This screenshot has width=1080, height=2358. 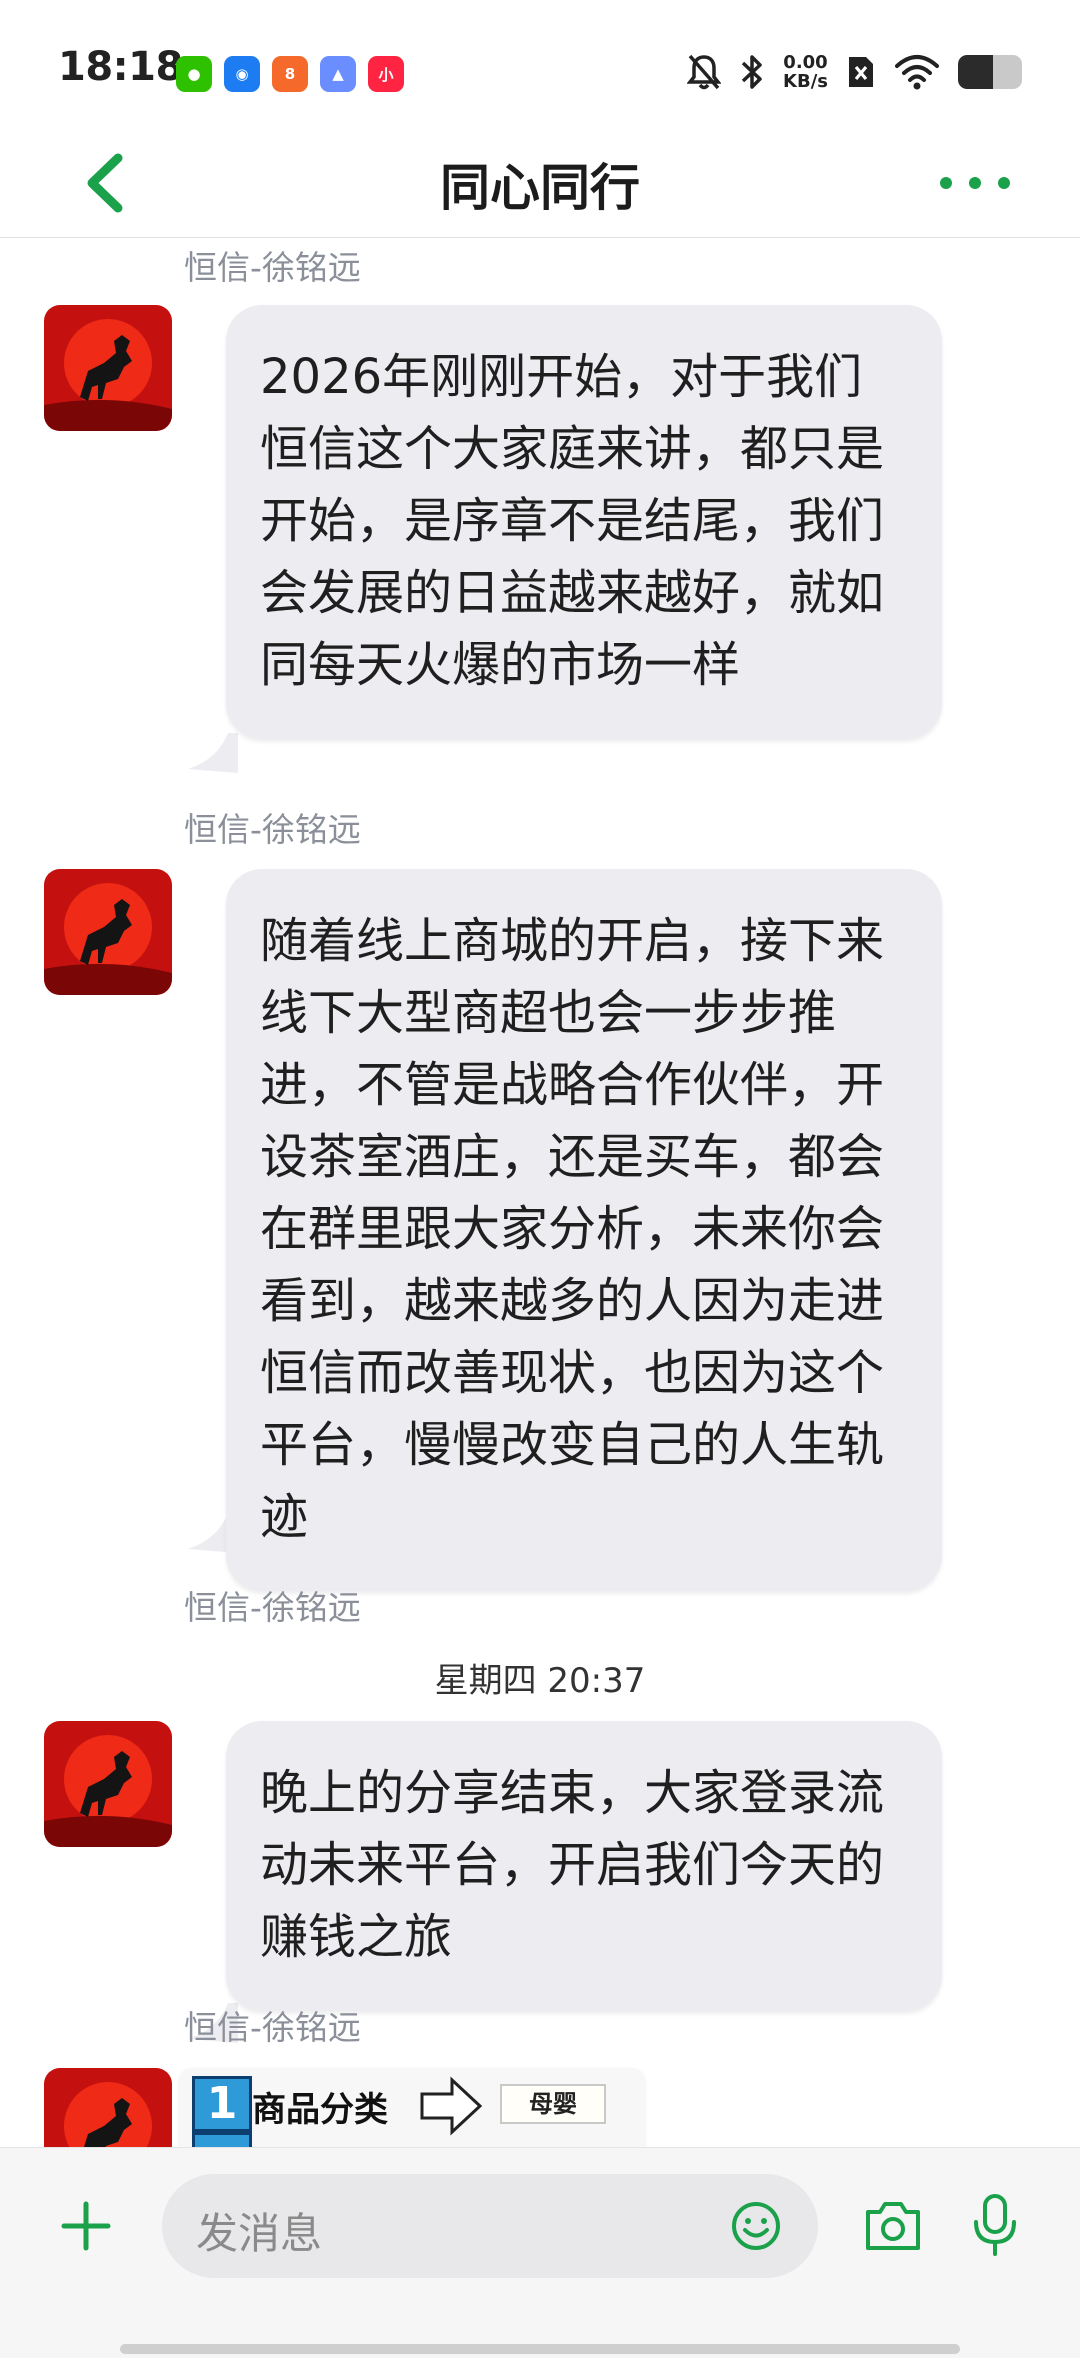 What do you see at coordinates (584, 1866) in the screenshot?
I see `message-bubble: 晚上的分享结束，大家登录流动未来平台，开启我们今天的赚钱之旅` at bounding box center [584, 1866].